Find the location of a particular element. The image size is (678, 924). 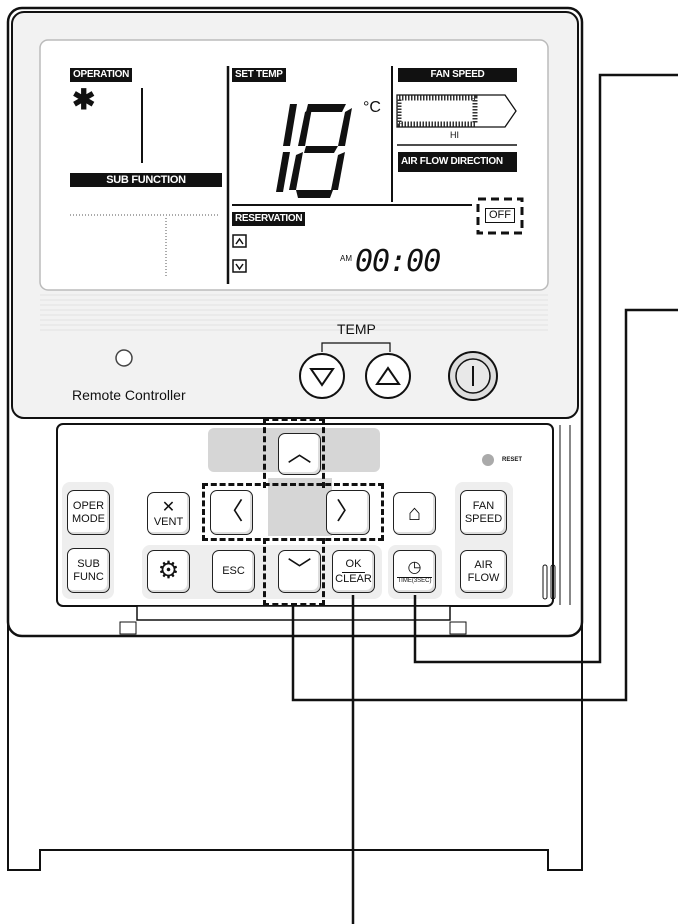

remote-controller-label: Remote Controller is located at coordinates (129, 395).